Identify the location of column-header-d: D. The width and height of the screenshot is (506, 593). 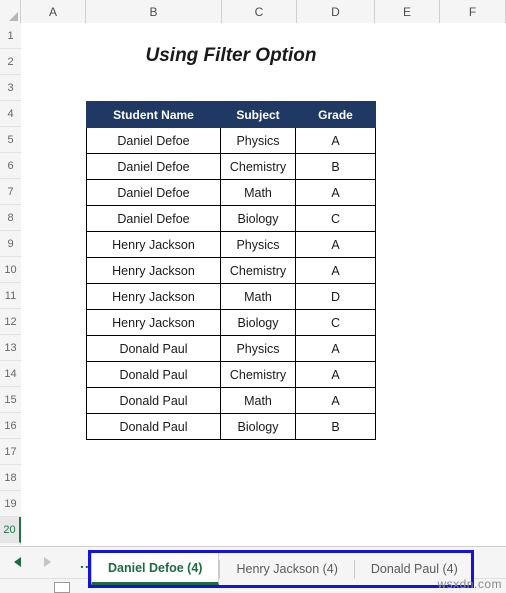
(336, 11).